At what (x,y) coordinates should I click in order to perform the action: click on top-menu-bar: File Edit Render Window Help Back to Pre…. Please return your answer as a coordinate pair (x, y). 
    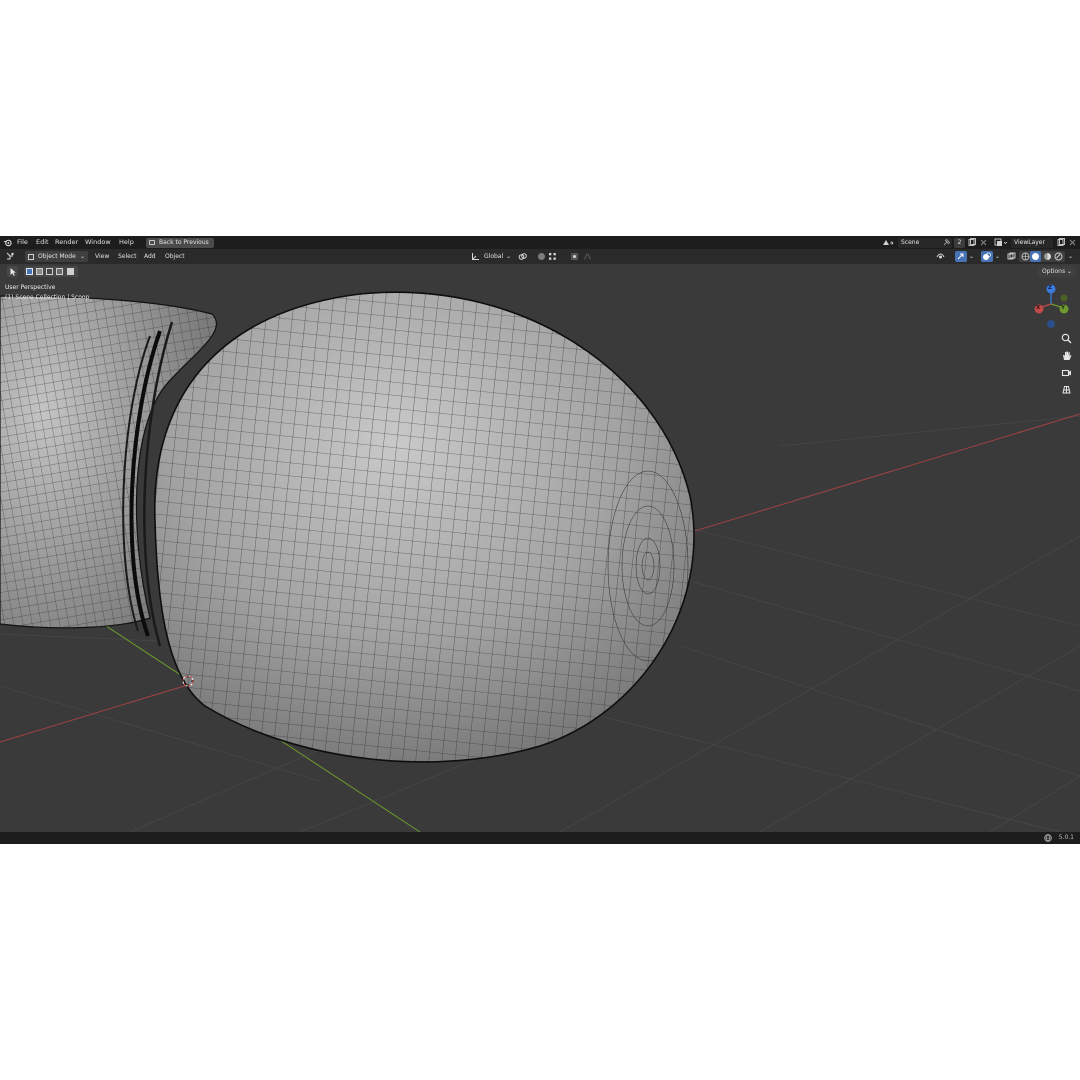
    Looking at the image, I should click on (540, 242).